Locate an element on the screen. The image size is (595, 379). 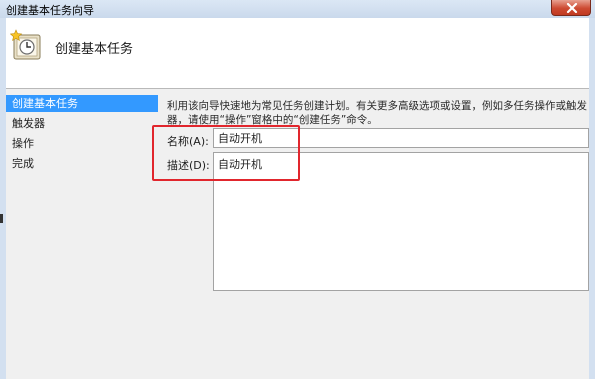
page-title: 创建基本任务 is located at coordinates (94, 49).